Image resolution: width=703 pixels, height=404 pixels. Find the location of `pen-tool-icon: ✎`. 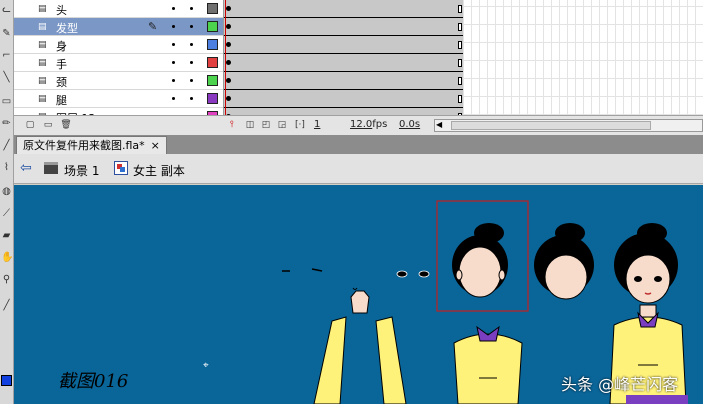

pen-tool-icon: ✎ is located at coordinates (6, 33).